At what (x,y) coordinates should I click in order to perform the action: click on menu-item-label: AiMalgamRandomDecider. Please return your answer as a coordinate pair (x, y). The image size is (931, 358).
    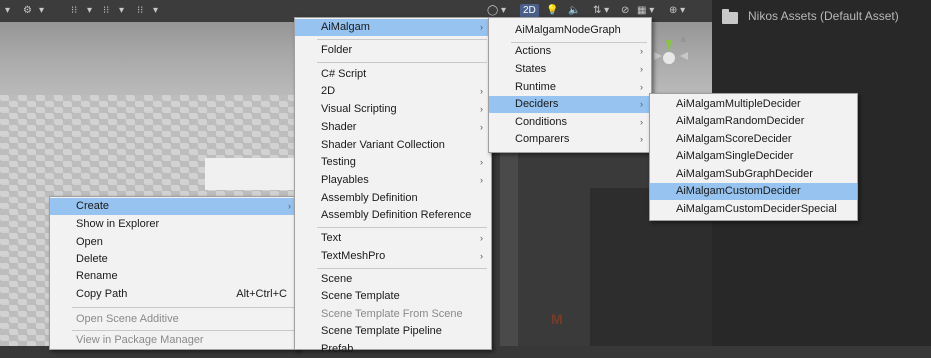
    Looking at the image, I should click on (740, 121).